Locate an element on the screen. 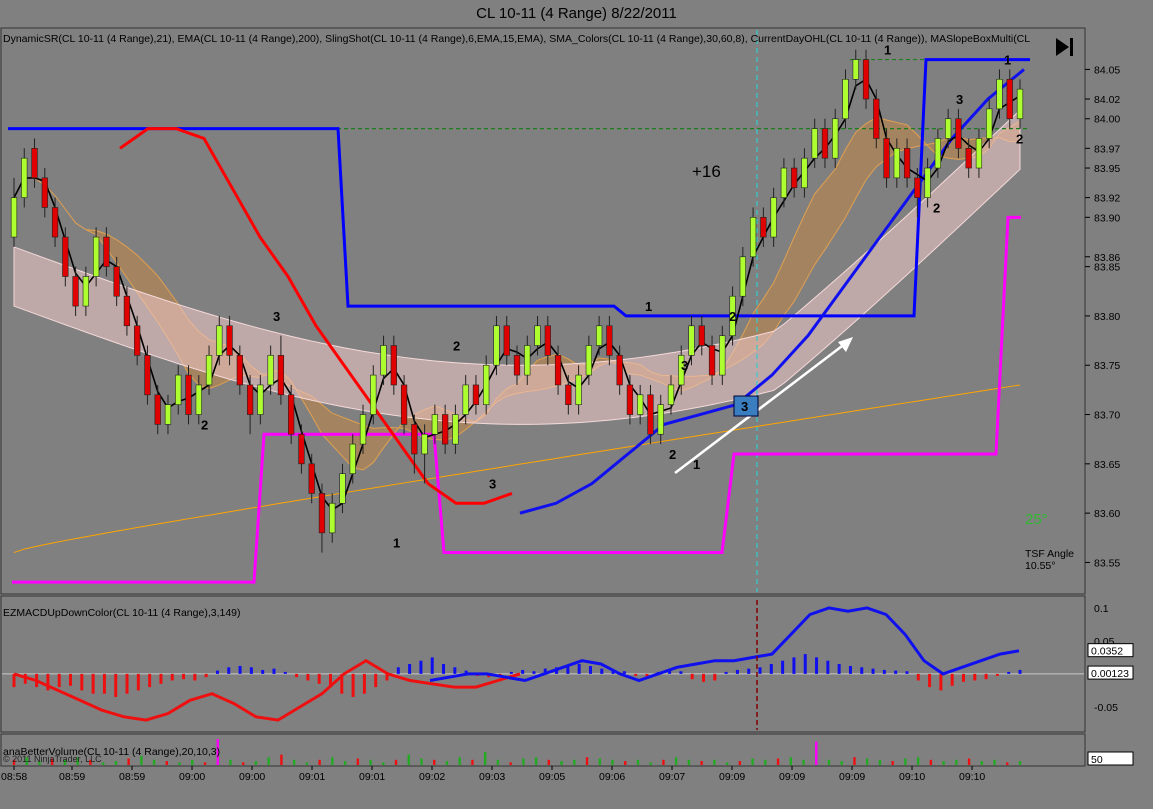 This screenshot has width=1153, height=809. time-tick-label: 09:10 is located at coordinates (912, 777).